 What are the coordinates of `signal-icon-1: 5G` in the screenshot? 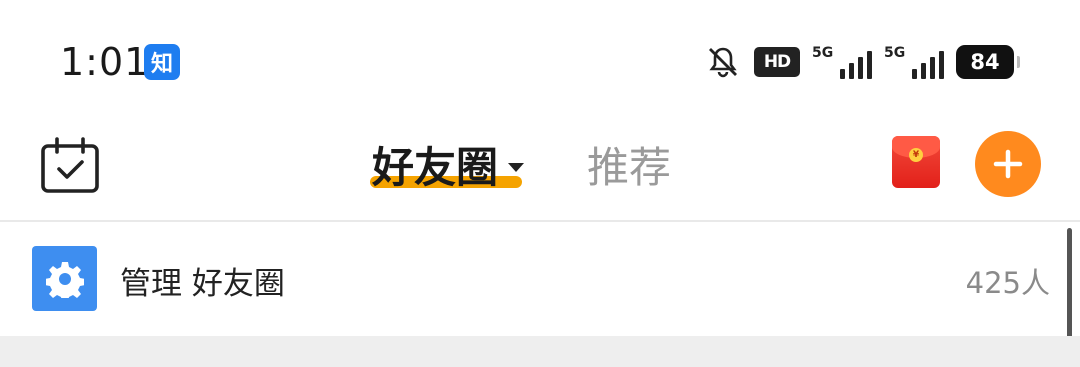 It's located at (842, 62).